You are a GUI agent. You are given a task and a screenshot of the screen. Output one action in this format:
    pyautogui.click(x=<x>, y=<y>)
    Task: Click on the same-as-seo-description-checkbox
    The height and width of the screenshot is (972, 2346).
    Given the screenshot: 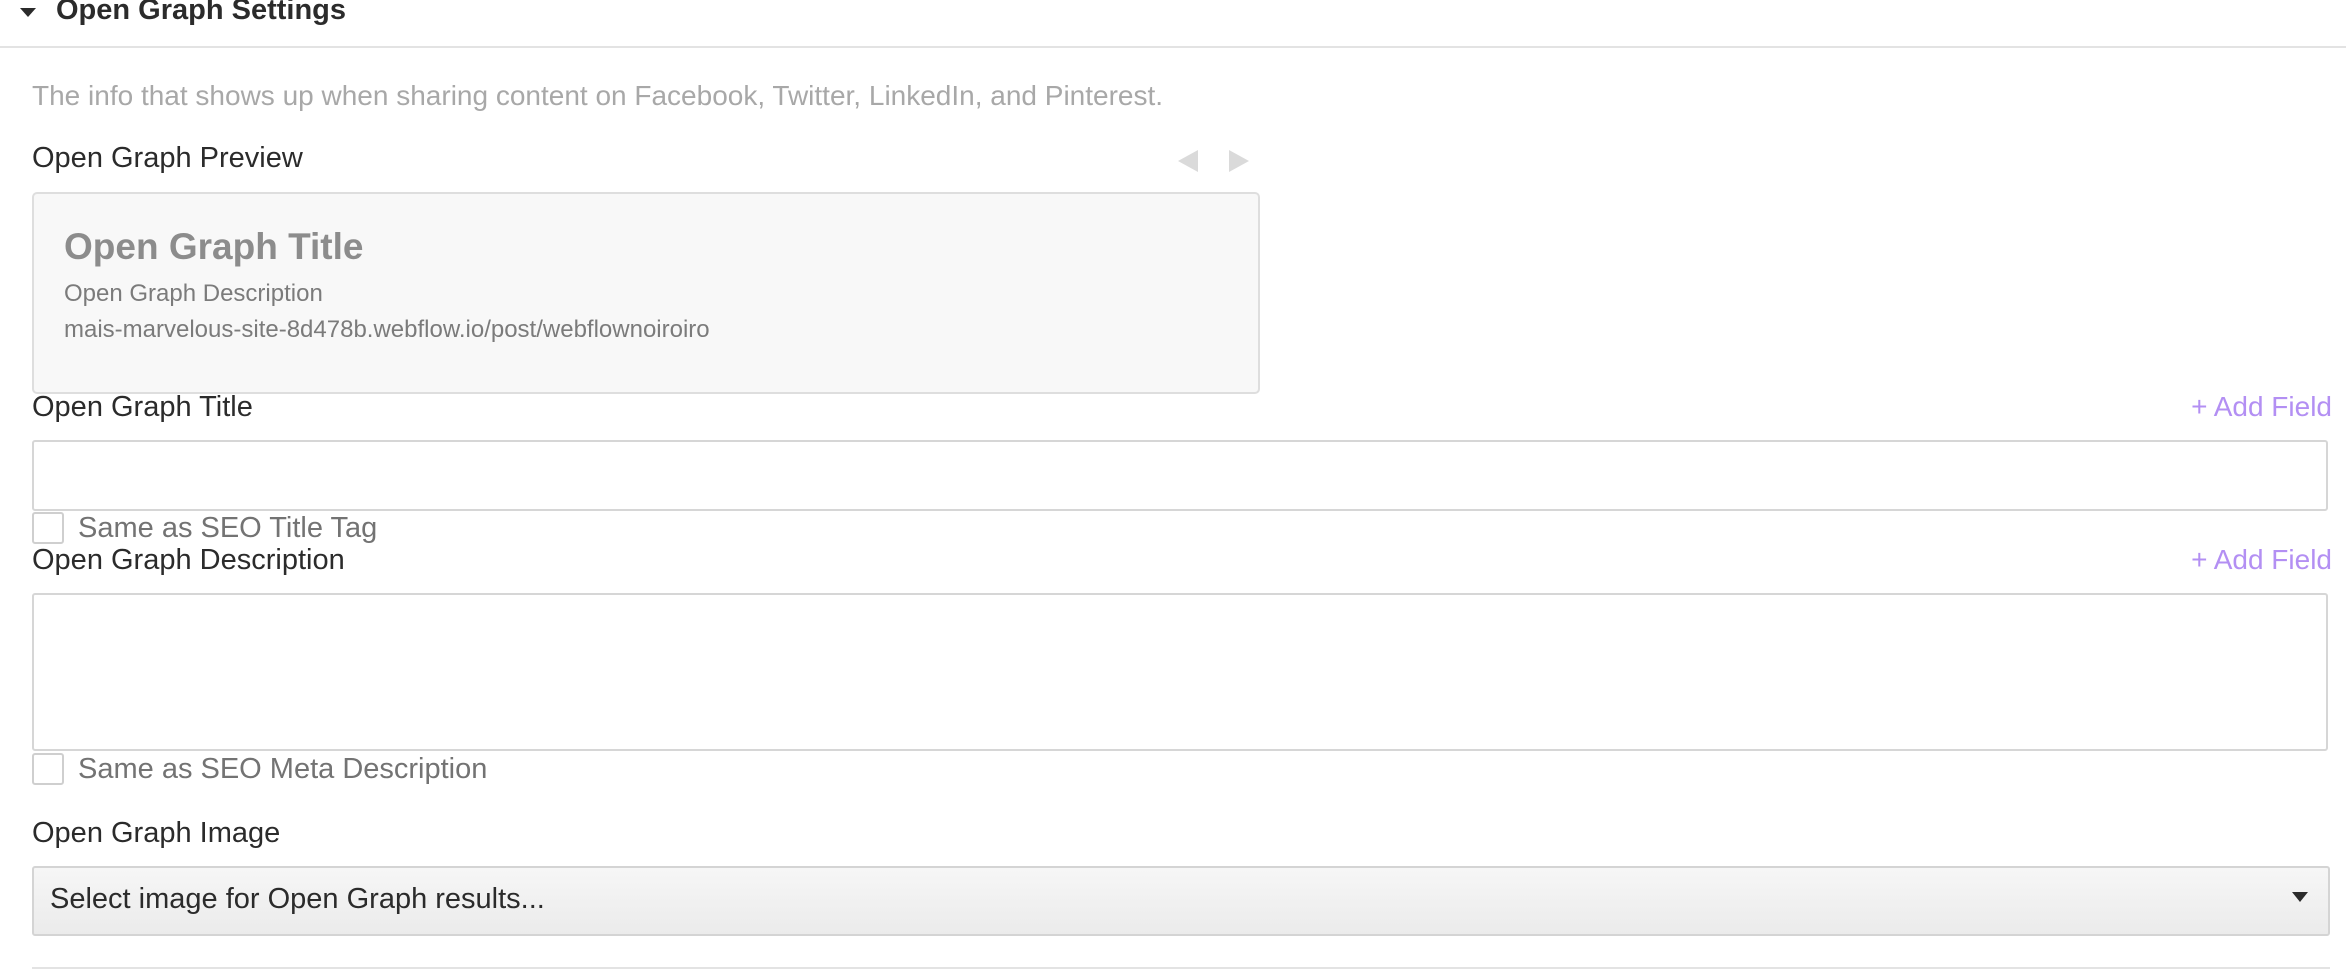 What is the action you would take?
    pyautogui.click(x=48, y=769)
    